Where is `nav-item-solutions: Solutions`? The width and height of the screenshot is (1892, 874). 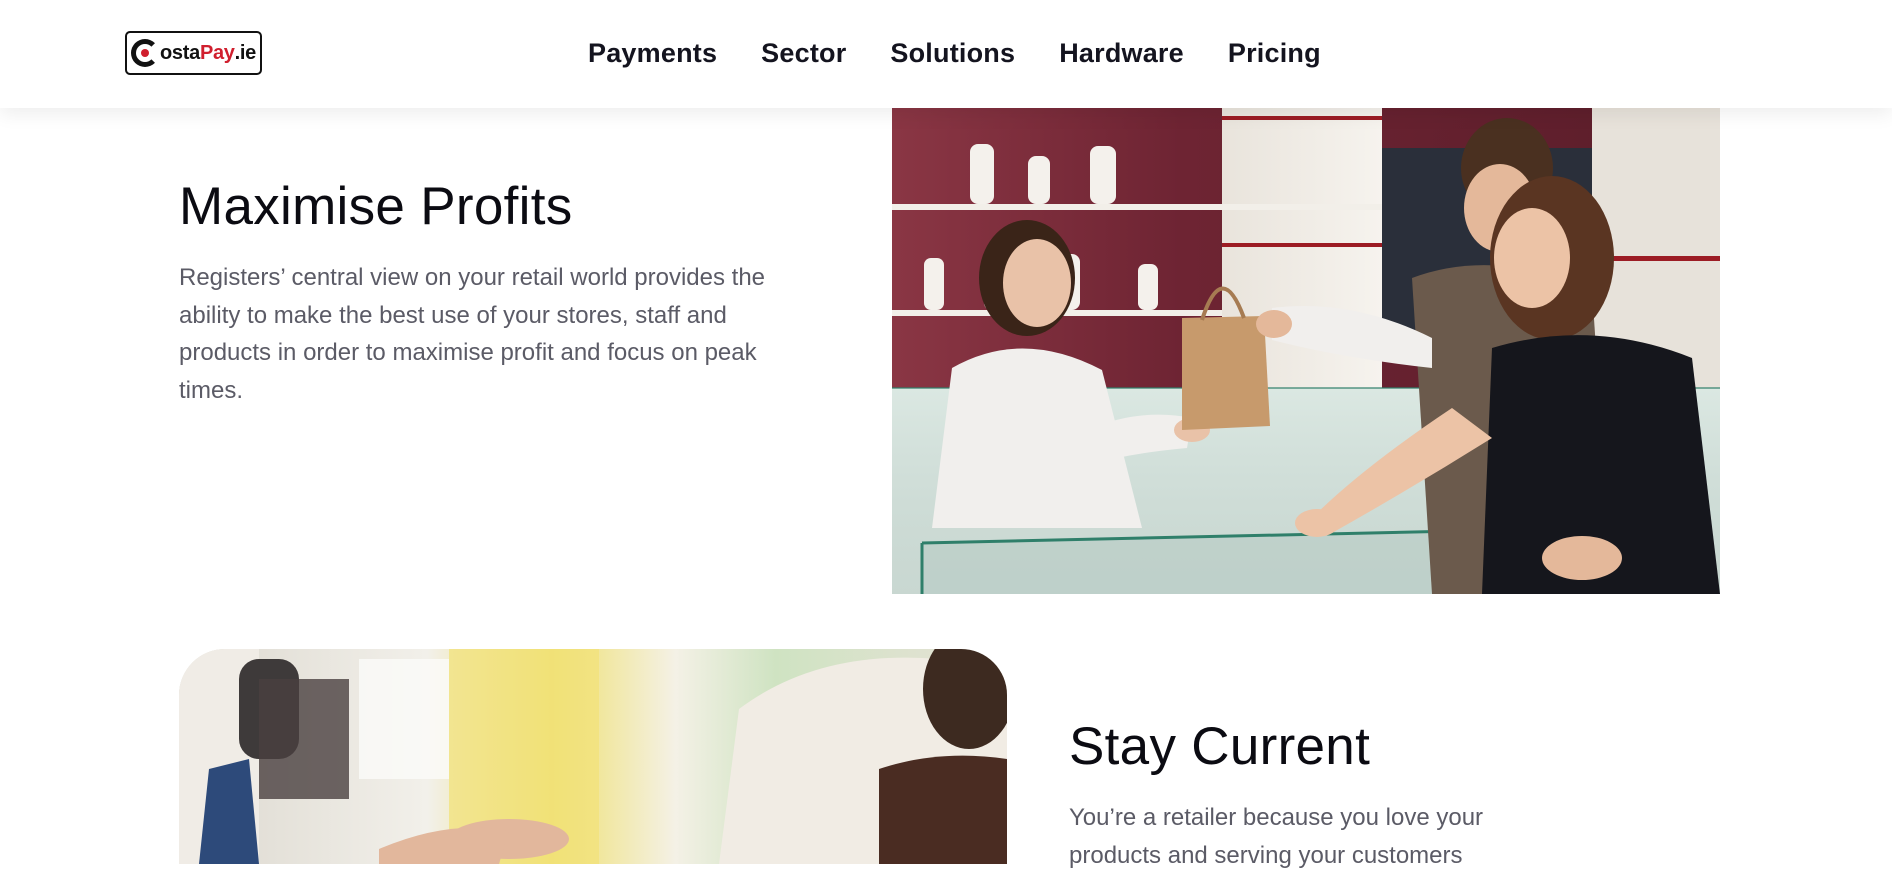 nav-item-solutions: Solutions is located at coordinates (952, 53).